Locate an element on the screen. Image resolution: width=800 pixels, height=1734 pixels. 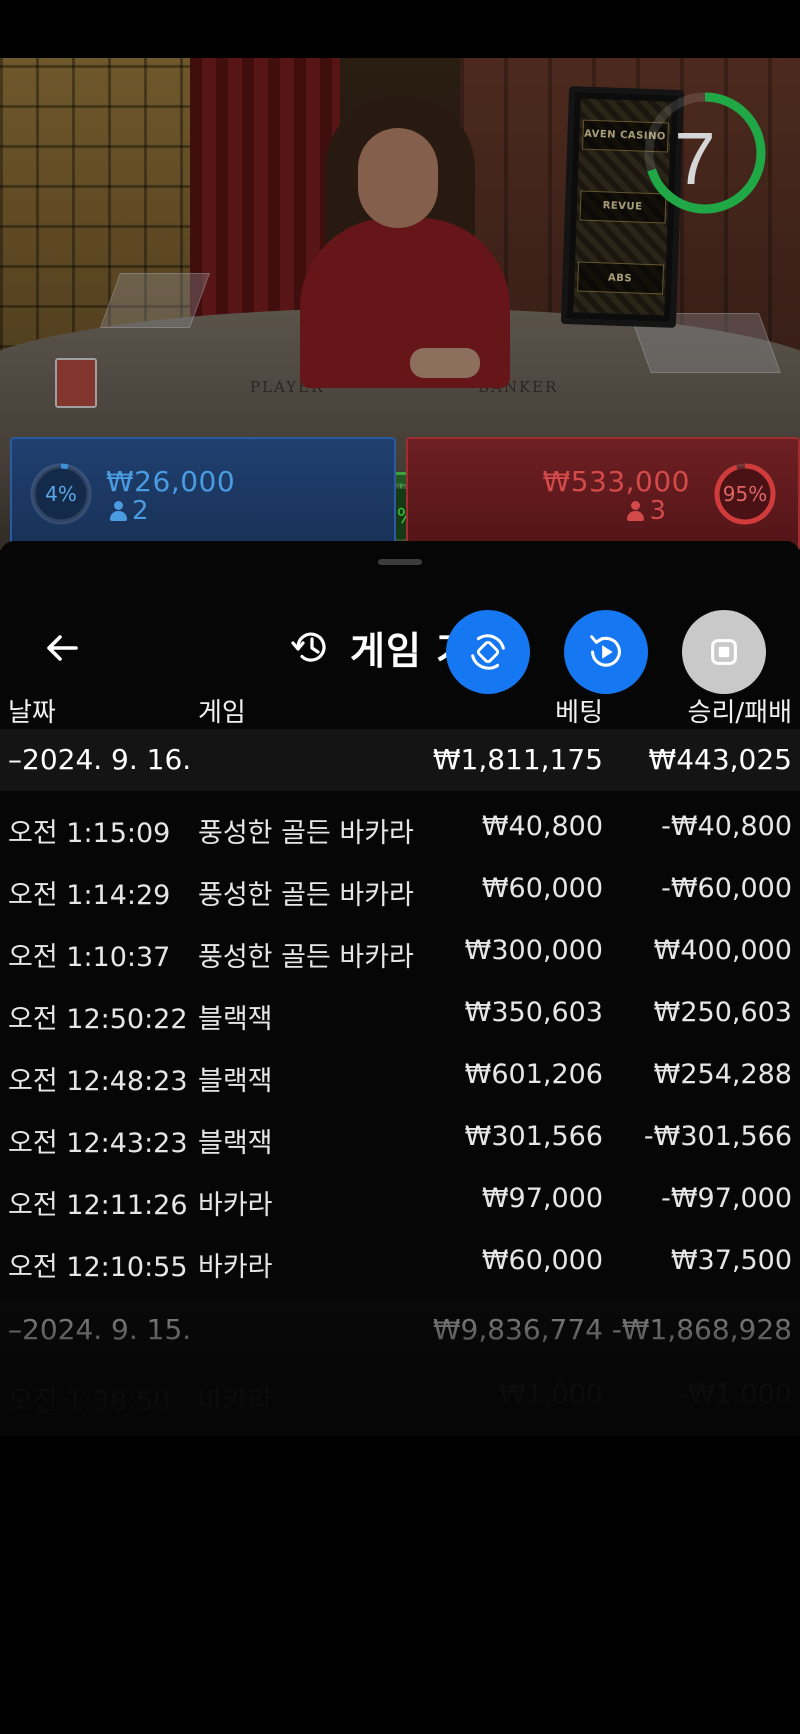
row-time: 오전 12:50:22 is located at coordinates (98, 1019).